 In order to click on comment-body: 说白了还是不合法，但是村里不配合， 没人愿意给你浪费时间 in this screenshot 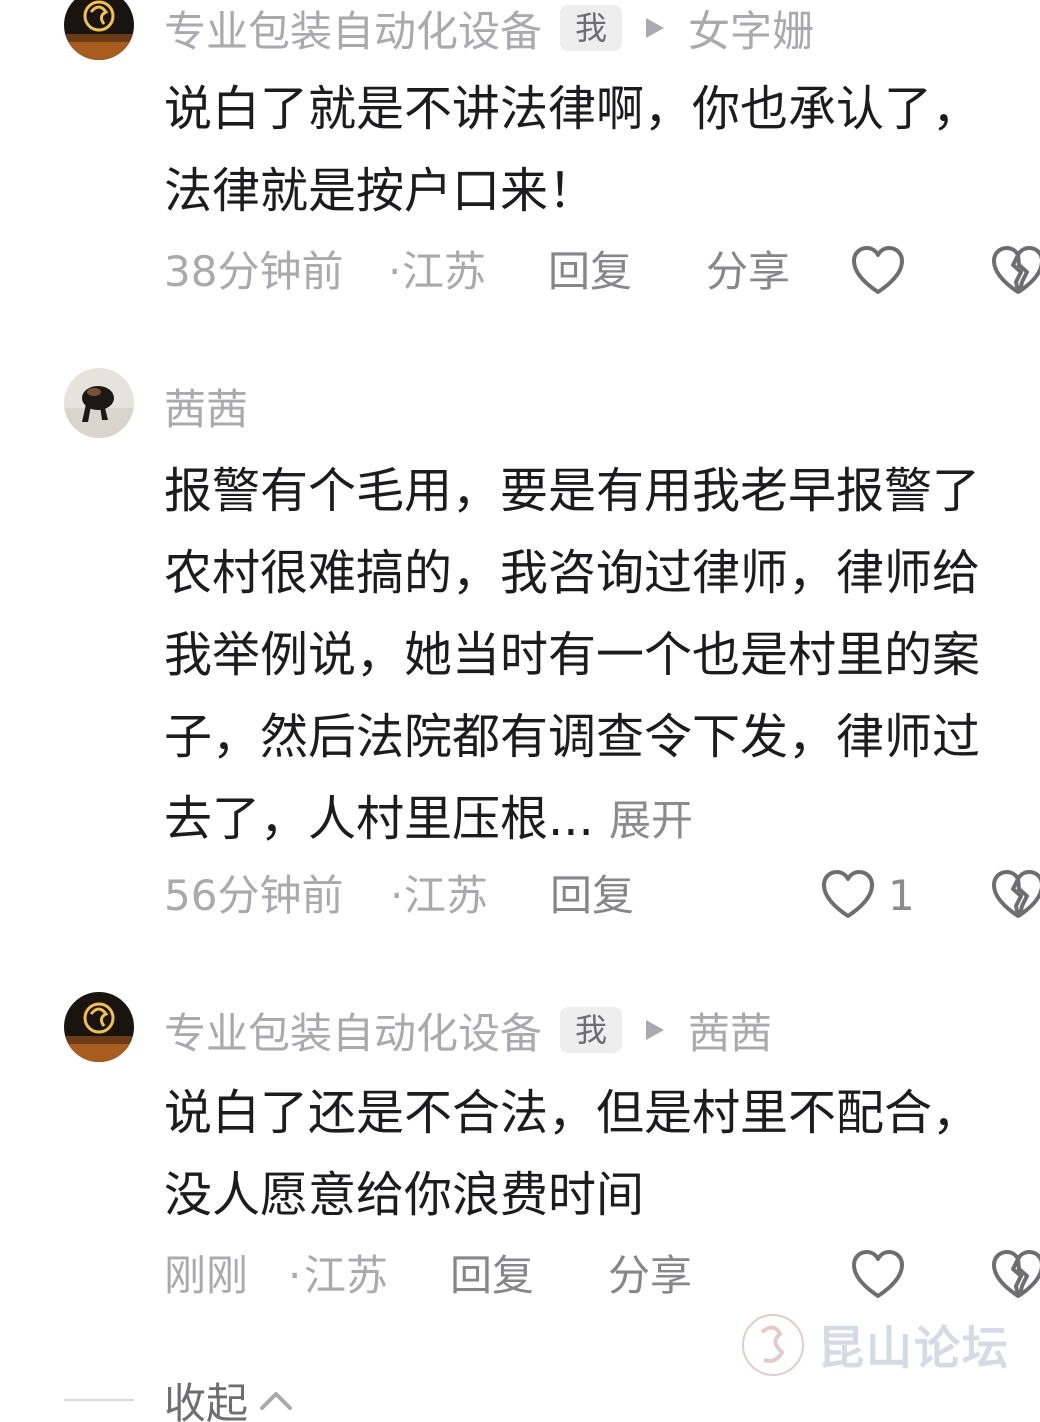, I will do `click(602, 1154)`.